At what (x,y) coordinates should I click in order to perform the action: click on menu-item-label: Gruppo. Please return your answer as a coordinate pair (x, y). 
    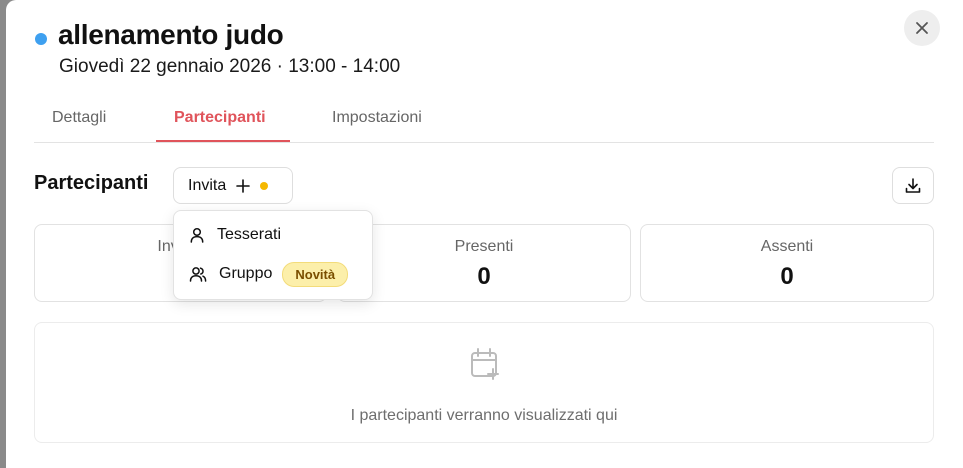
    Looking at the image, I should click on (246, 273).